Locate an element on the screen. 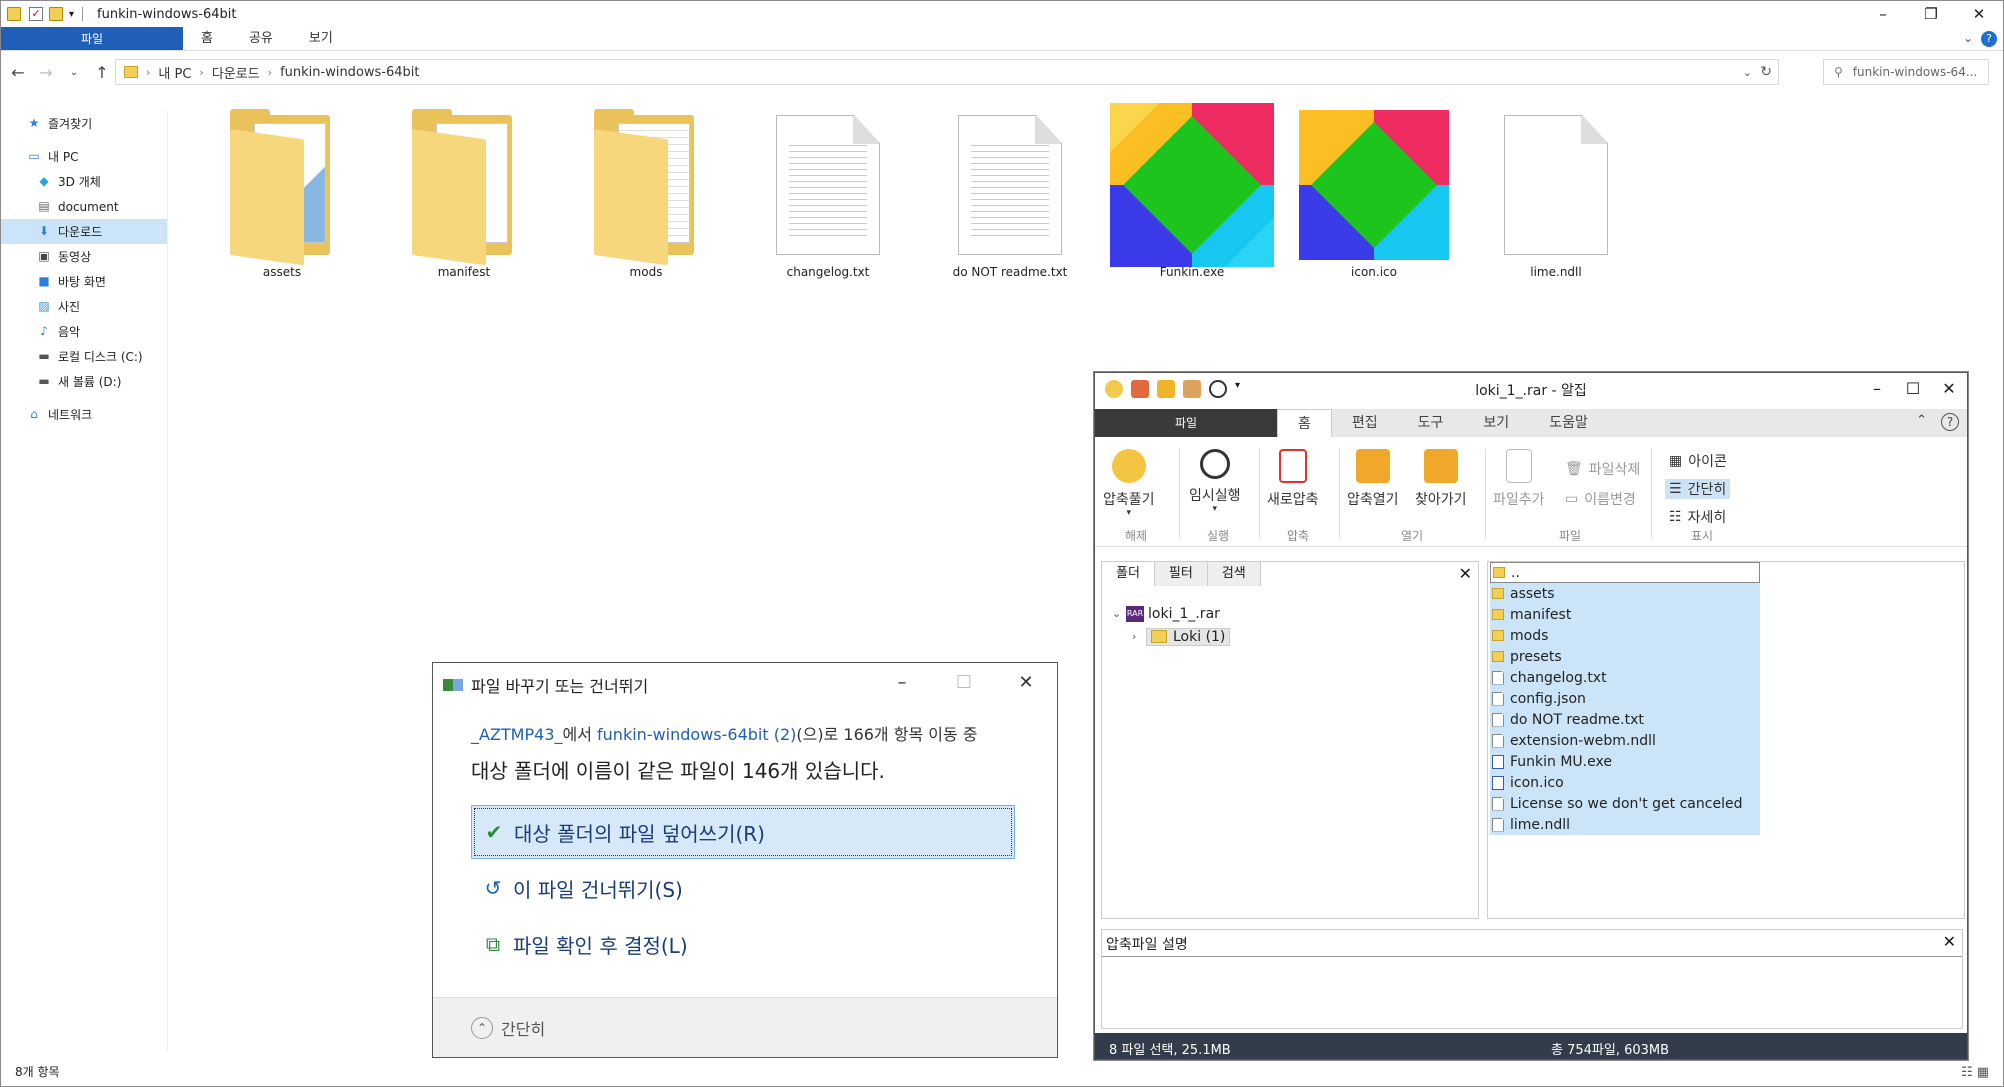  delete-file-button: 🗑 파일삭제 is located at coordinates (1602, 469).